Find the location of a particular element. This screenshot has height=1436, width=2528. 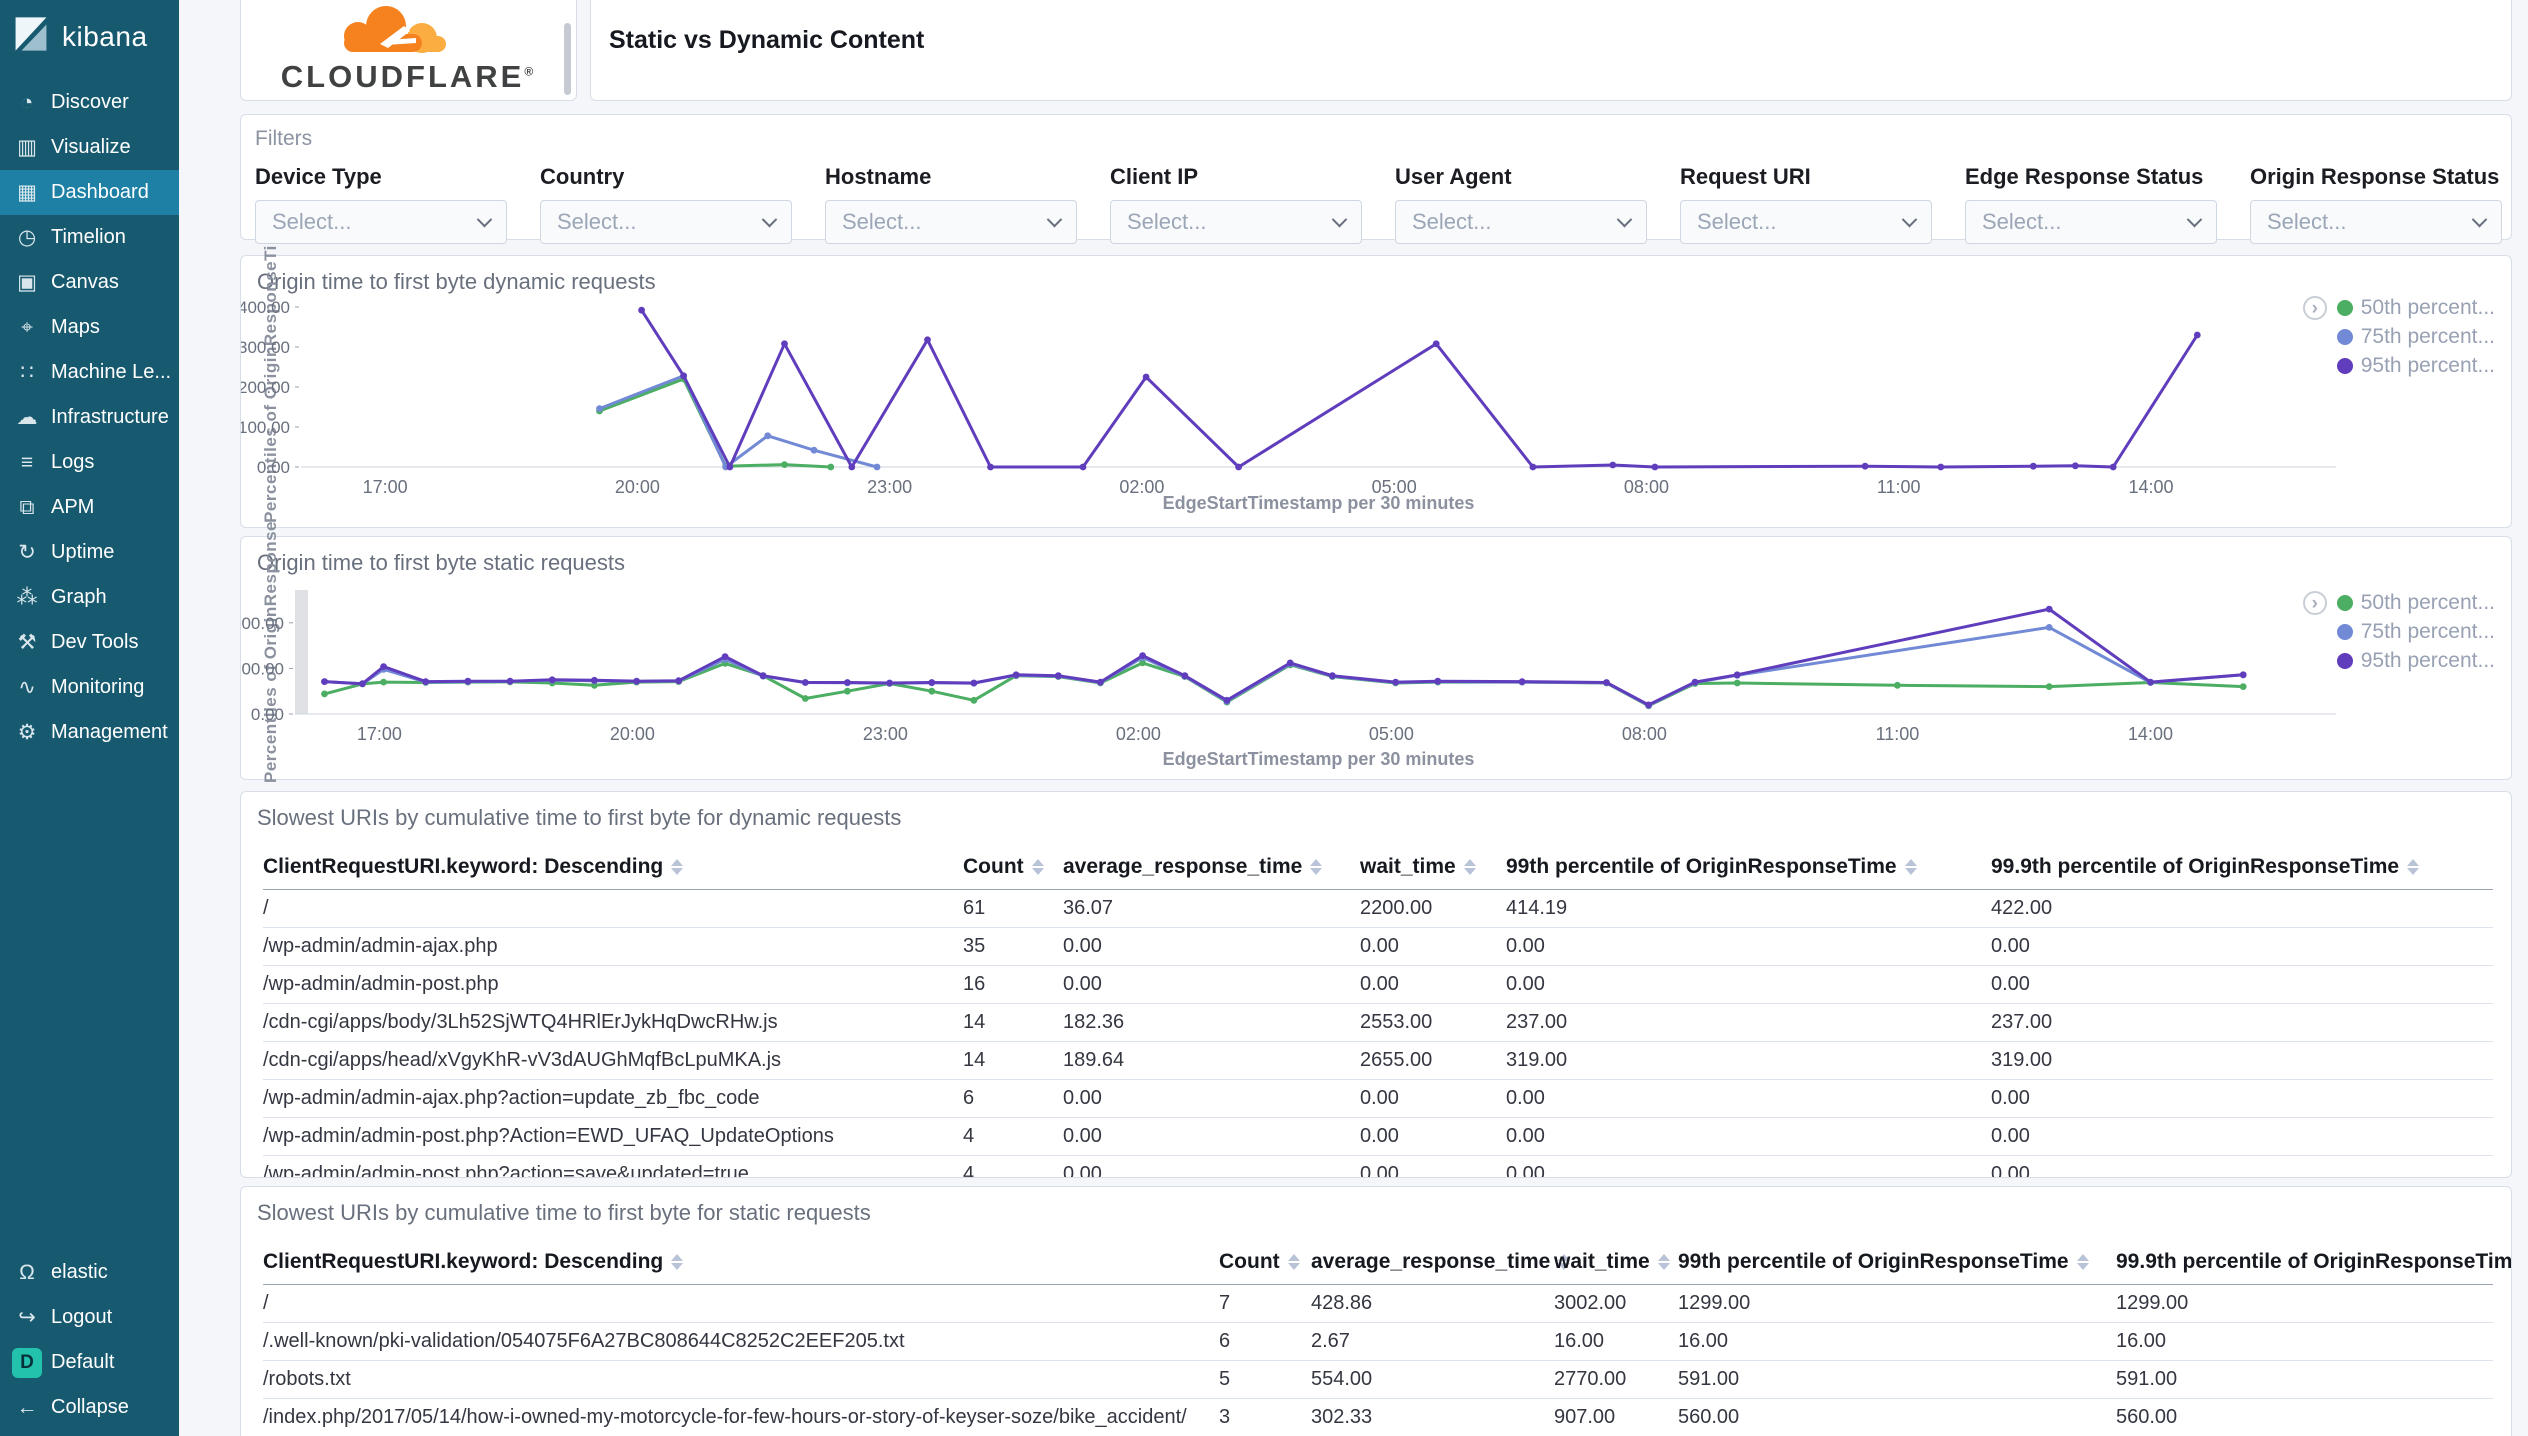

sidebar-item-default-space: D Default is located at coordinates (89, 1362).